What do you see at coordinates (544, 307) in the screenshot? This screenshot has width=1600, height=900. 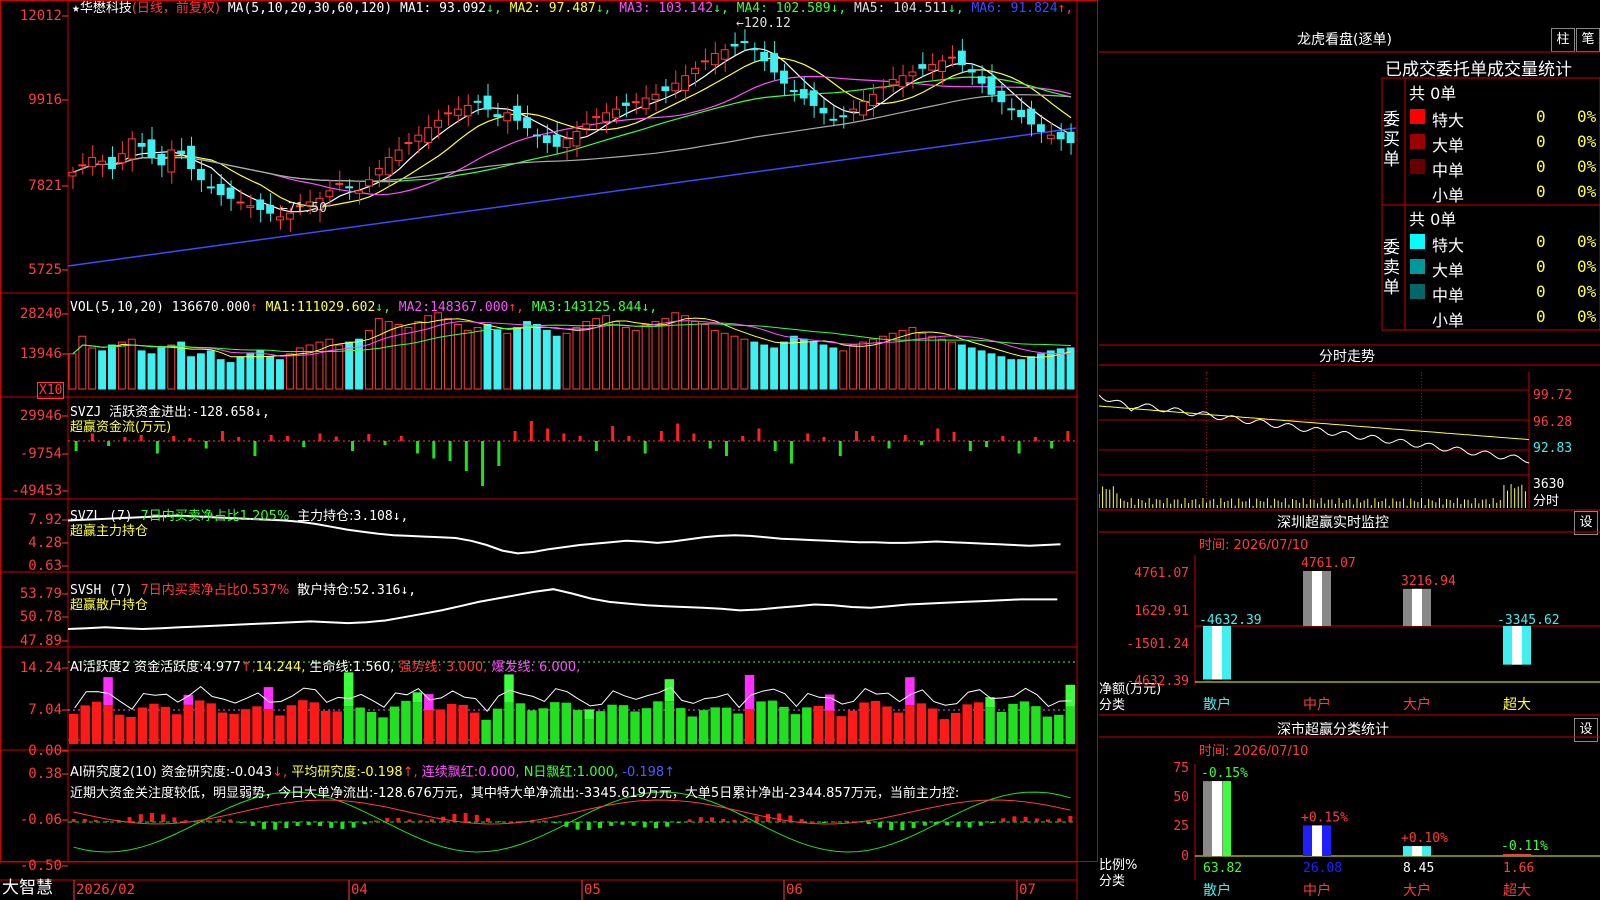 I see `vol-ma-label: MA3:` at bounding box center [544, 307].